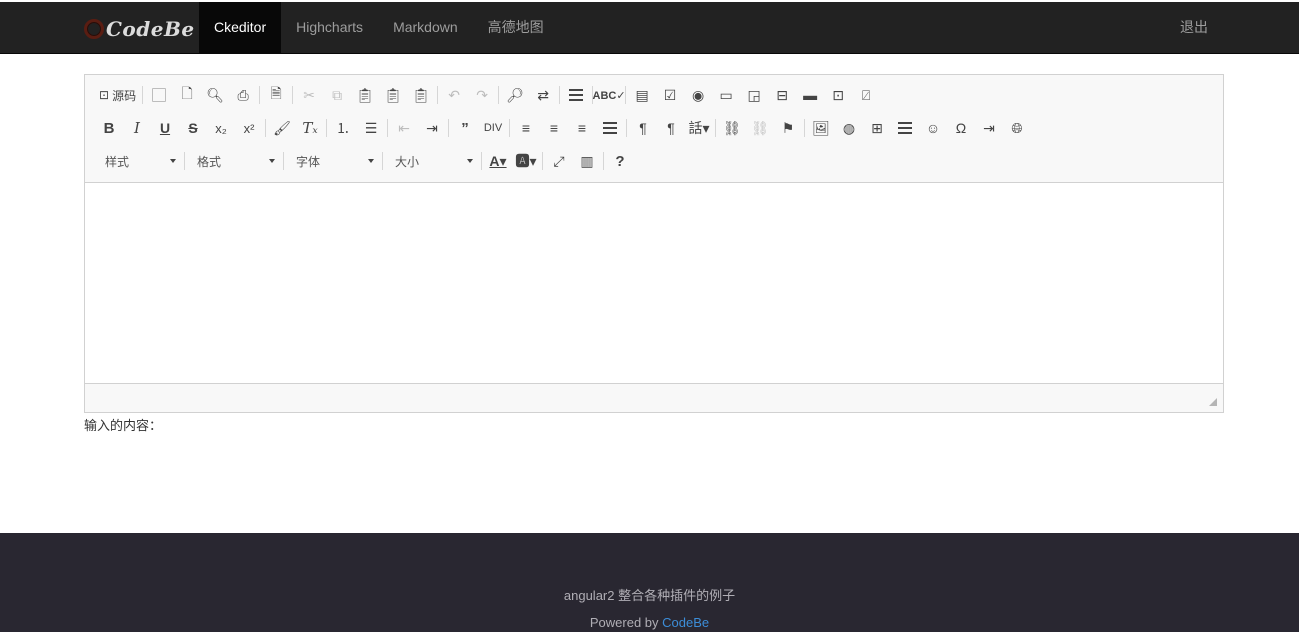 The width and height of the screenshot is (1299, 632). Describe the element at coordinates (732, 128) in the screenshot. I see `link-button: ⛓` at that location.